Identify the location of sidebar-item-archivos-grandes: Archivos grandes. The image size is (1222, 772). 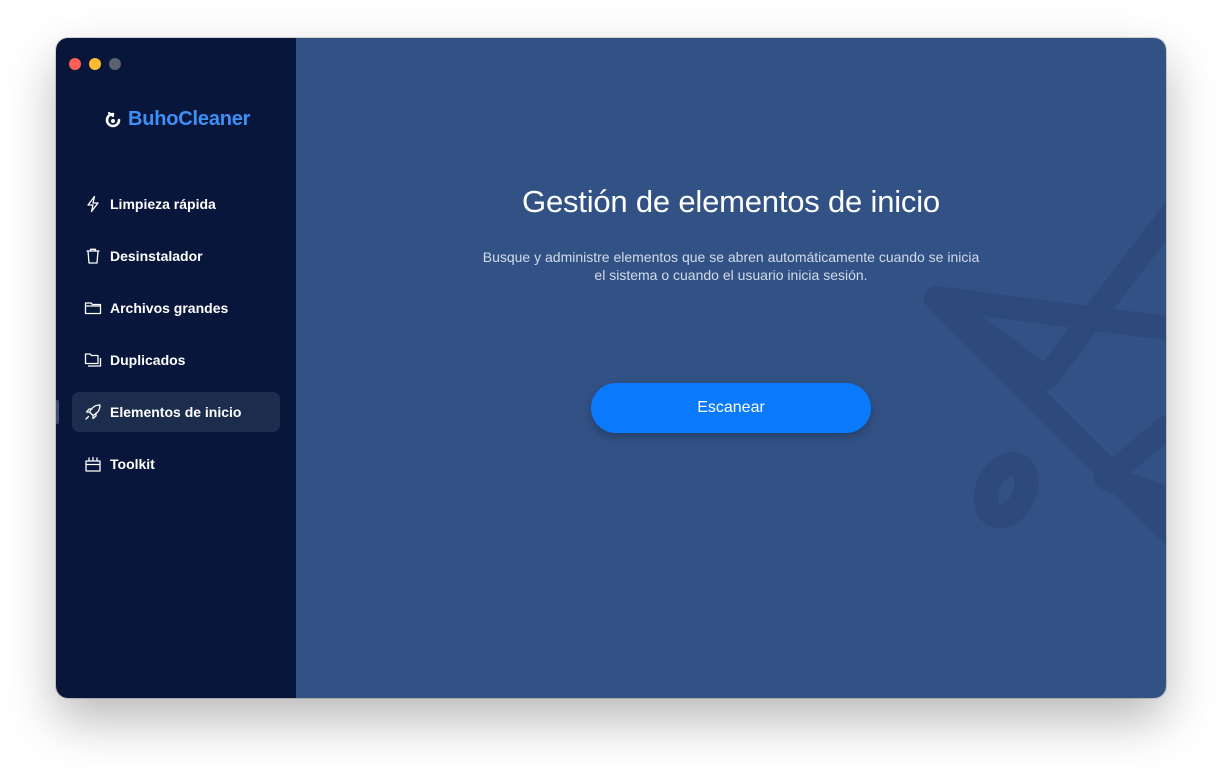
(176, 308).